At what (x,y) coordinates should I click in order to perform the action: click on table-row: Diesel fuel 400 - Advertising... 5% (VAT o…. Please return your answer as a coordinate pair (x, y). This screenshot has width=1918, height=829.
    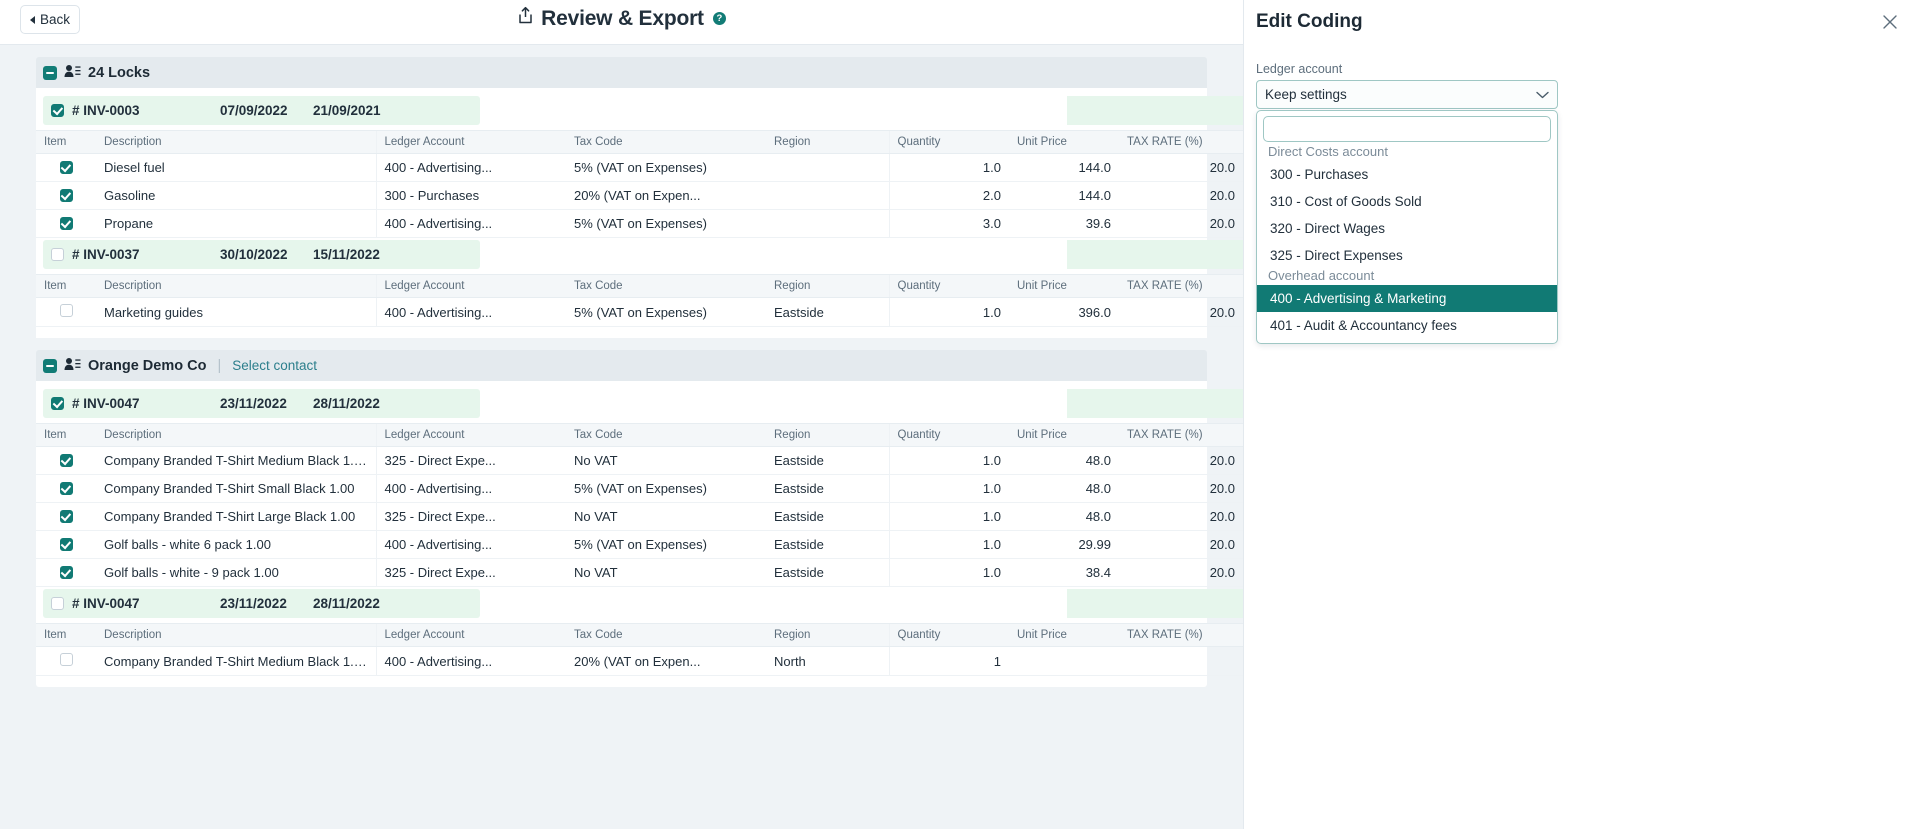
    Looking at the image, I should click on (639, 167).